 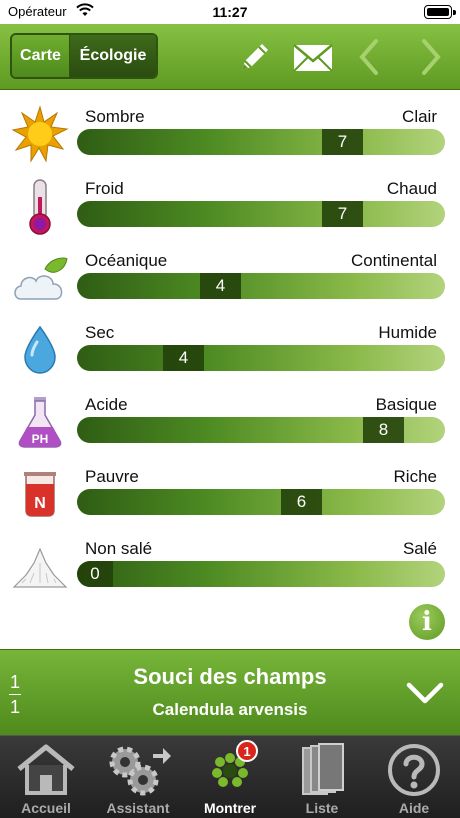 I want to click on indicator-ph: PH Acide Basique 8, so click(x=230, y=416).